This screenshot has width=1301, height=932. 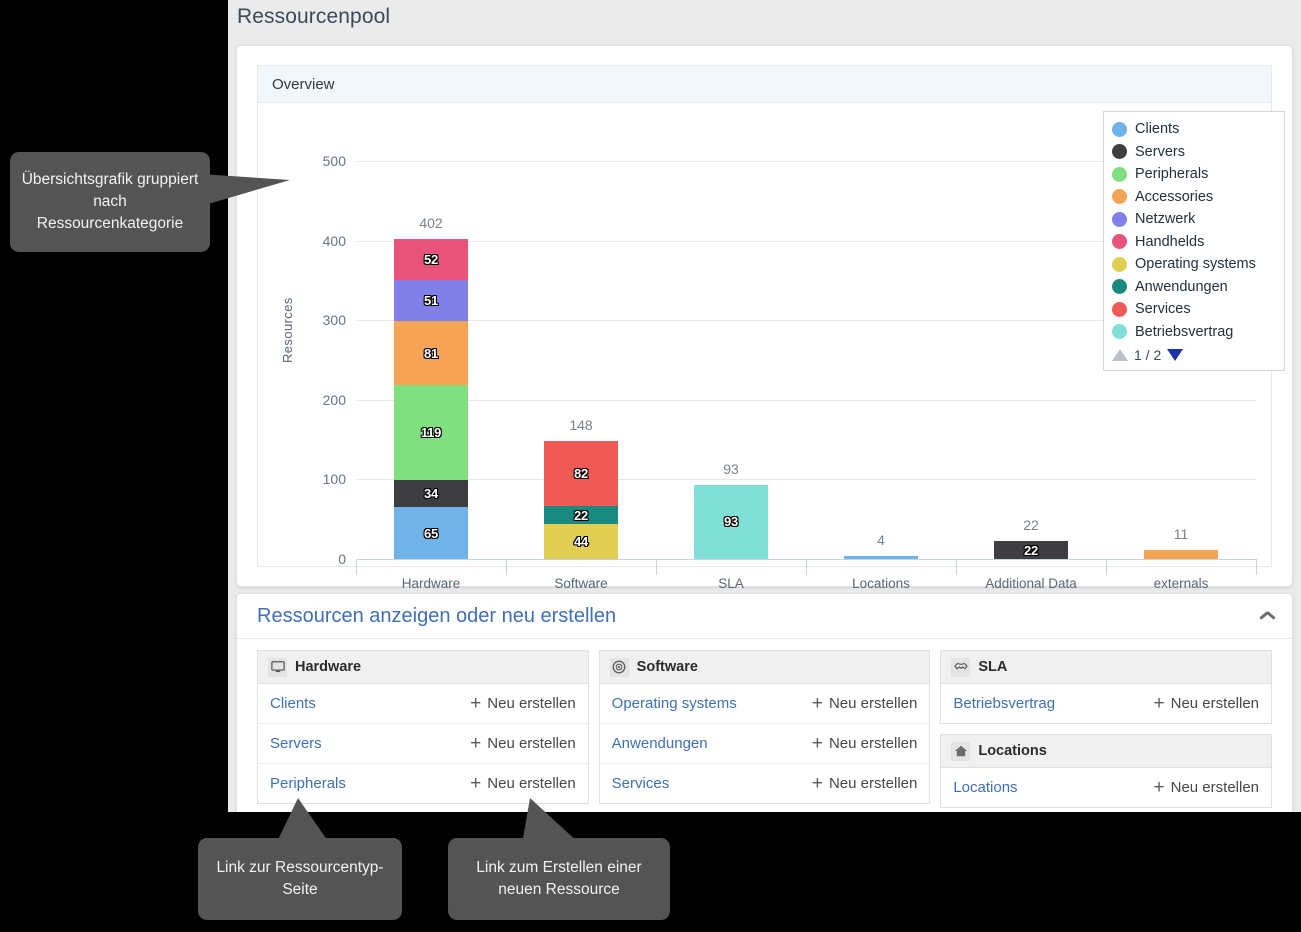 I want to click on y-axis-tick: 300, so click(x=334, y=320).